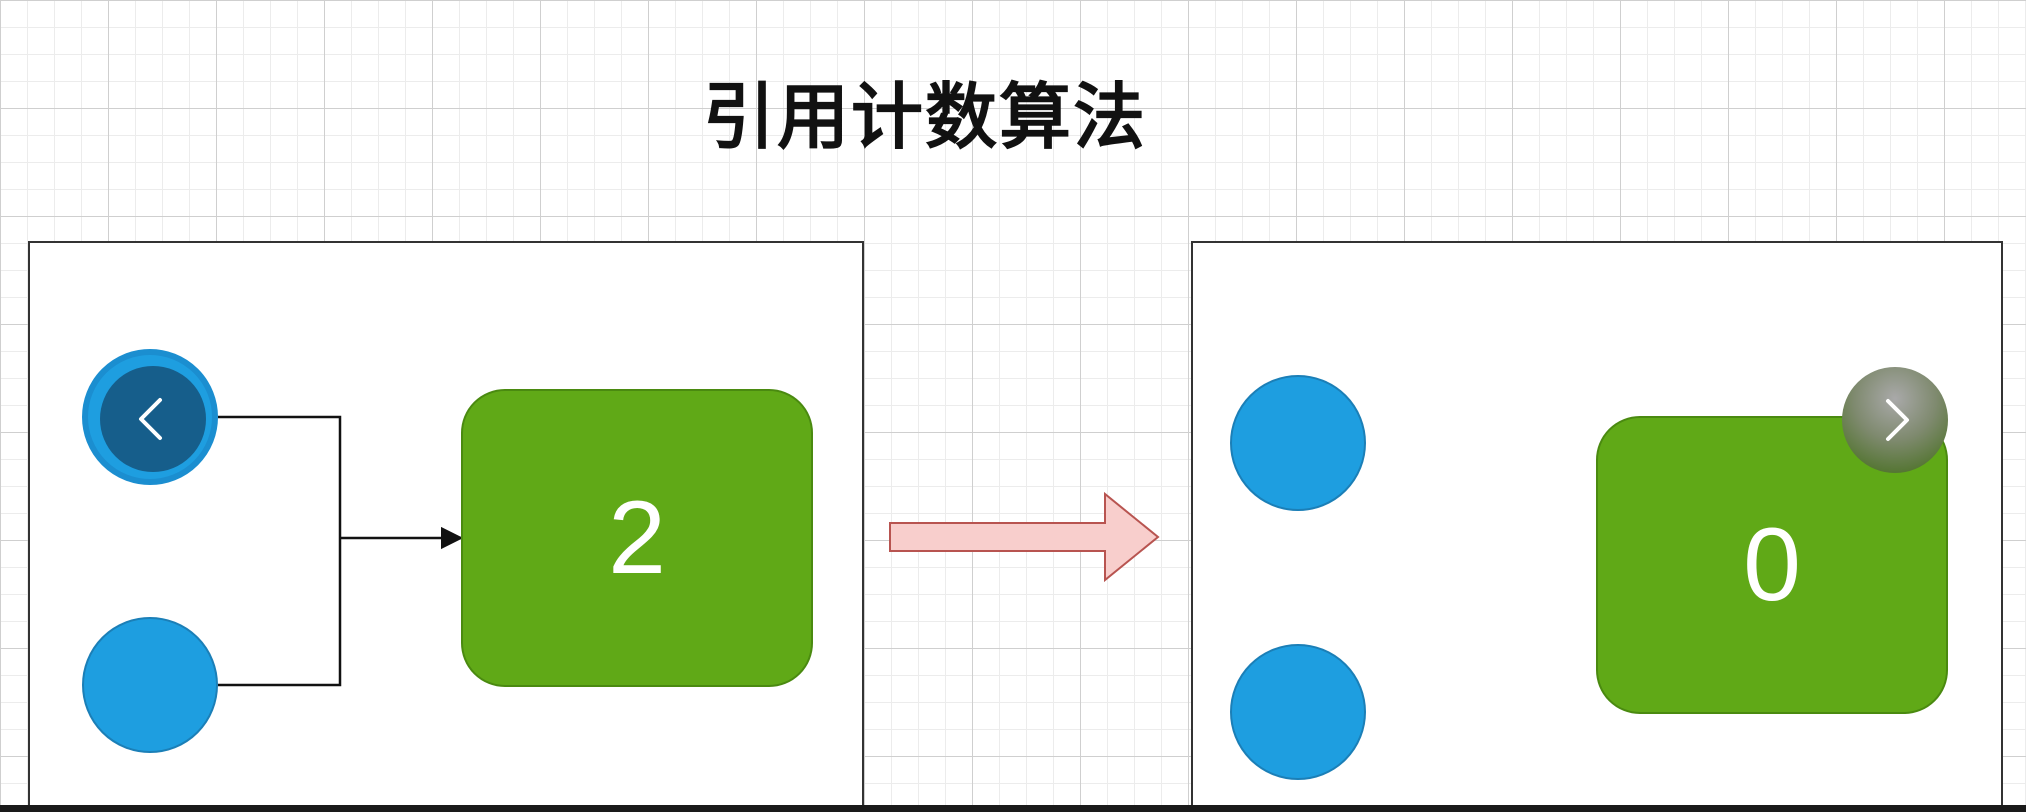  Describe the element at coordinates (150, 685) in the screenshot. I see `object-circle-bottom-before` at that location.